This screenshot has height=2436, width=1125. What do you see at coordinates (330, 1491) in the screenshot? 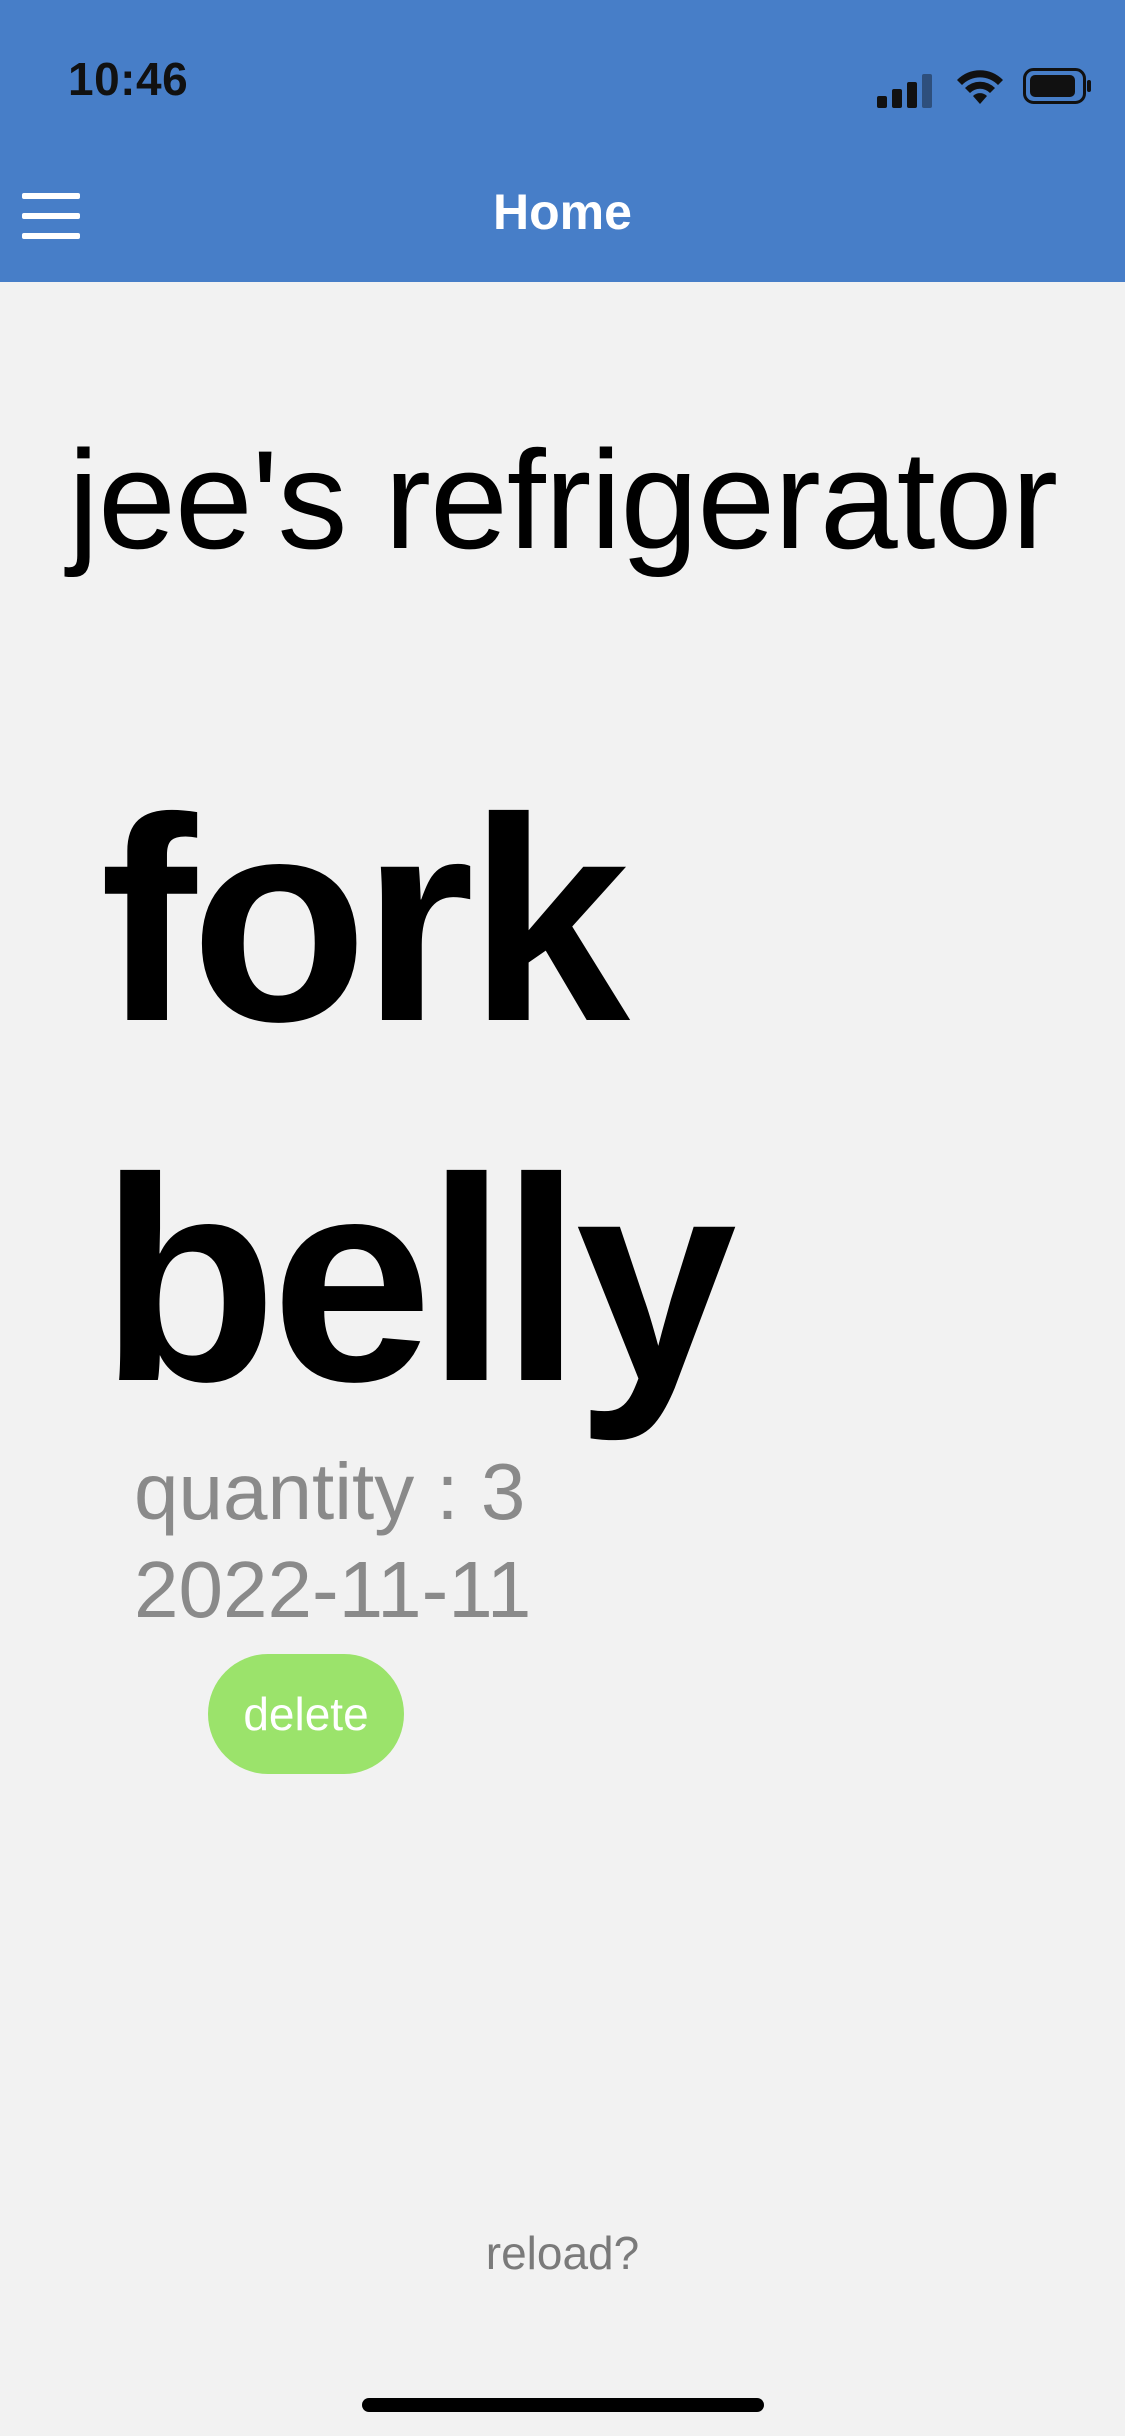
I see `item-quantity: quantity : 3` at bounding box center [330, 1491].